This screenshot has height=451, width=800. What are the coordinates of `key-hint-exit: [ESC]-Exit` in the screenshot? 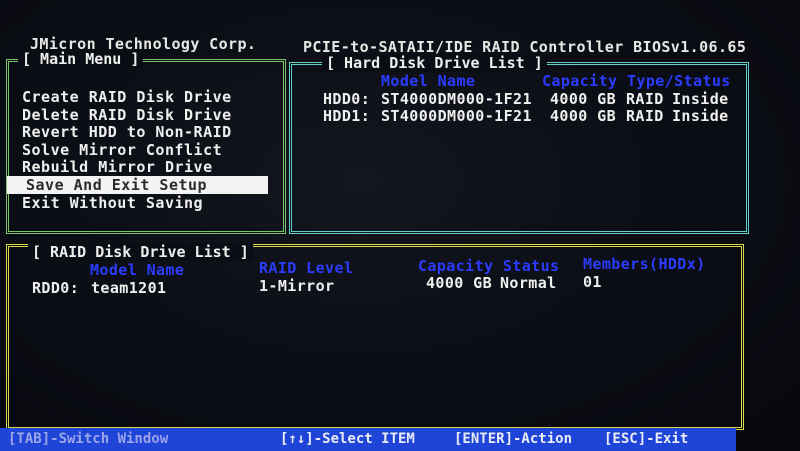 It's located at (646, 439).